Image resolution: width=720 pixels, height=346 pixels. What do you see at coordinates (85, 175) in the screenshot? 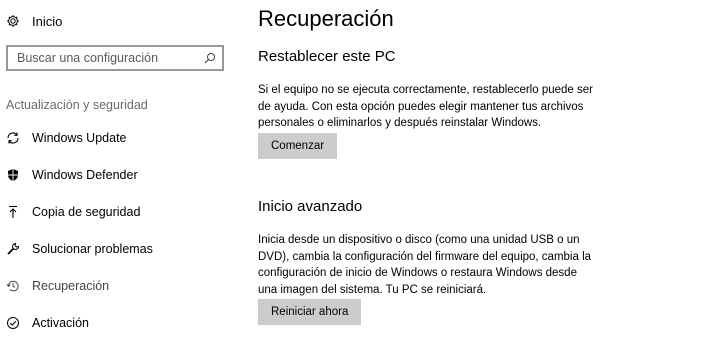
I see `sidebar-item-label: Windows Defender` at bounding box center [85, 175].